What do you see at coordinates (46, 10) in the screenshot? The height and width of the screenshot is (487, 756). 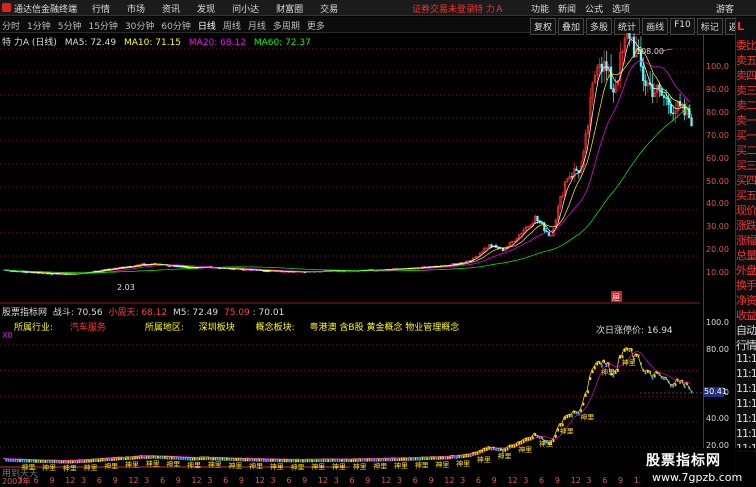 I see `app-title: 通达信金融终端` at bounding box center [46, 10].